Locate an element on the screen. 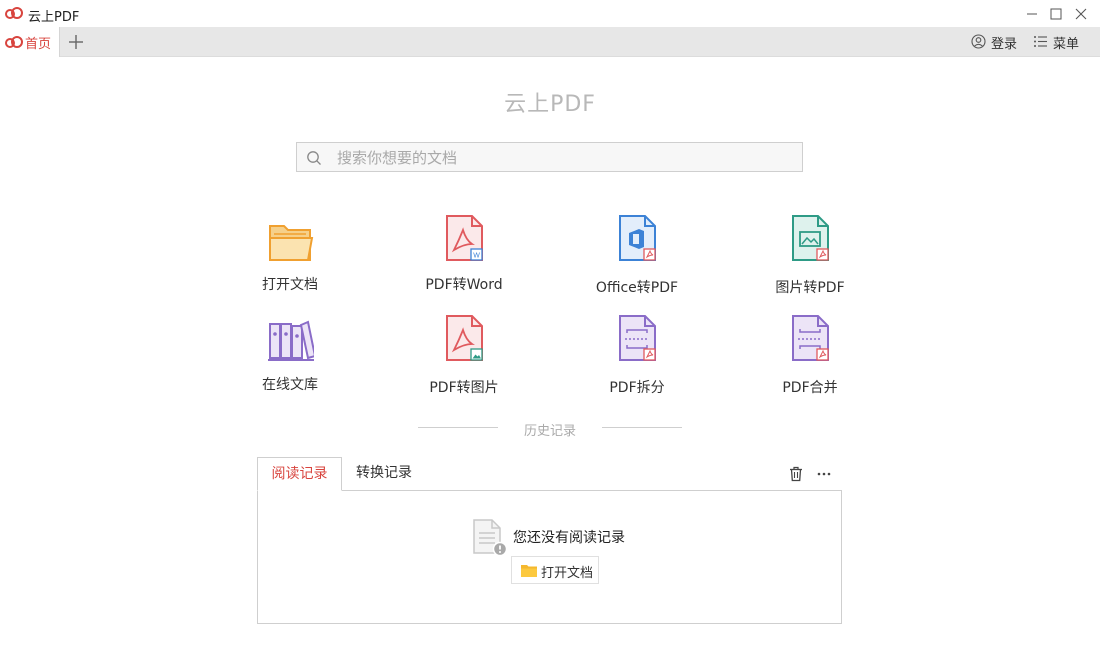  tool-label: 在线文库 is located at coordinates (290, 385).